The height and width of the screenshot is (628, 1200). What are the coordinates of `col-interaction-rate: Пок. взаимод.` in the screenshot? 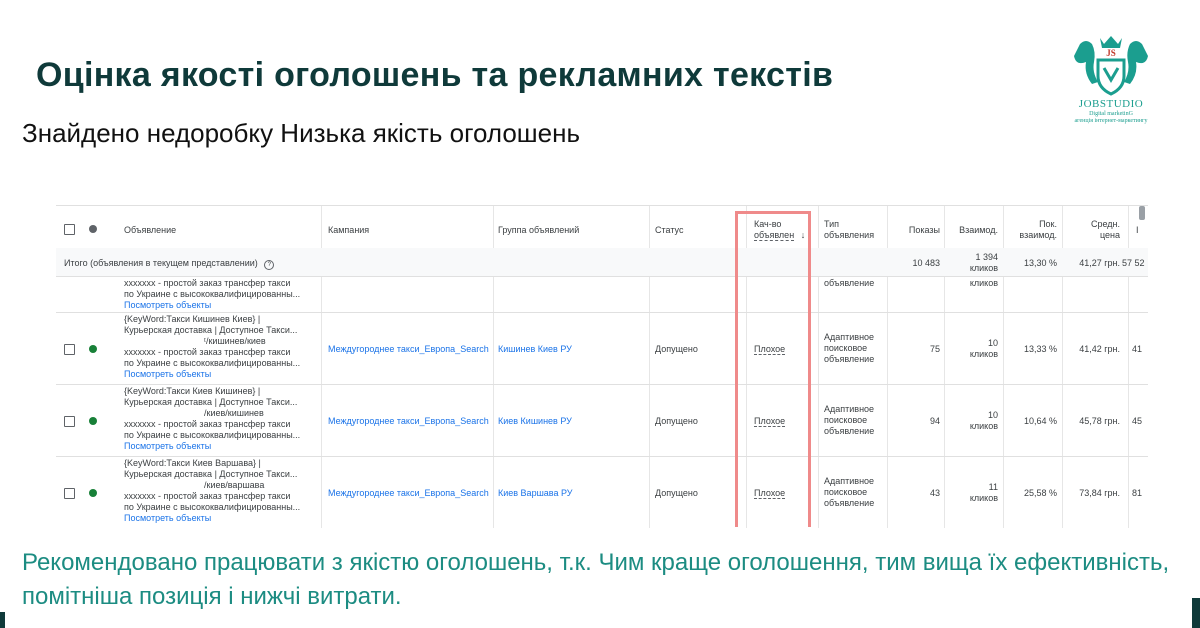 It's located at (1031, 230).